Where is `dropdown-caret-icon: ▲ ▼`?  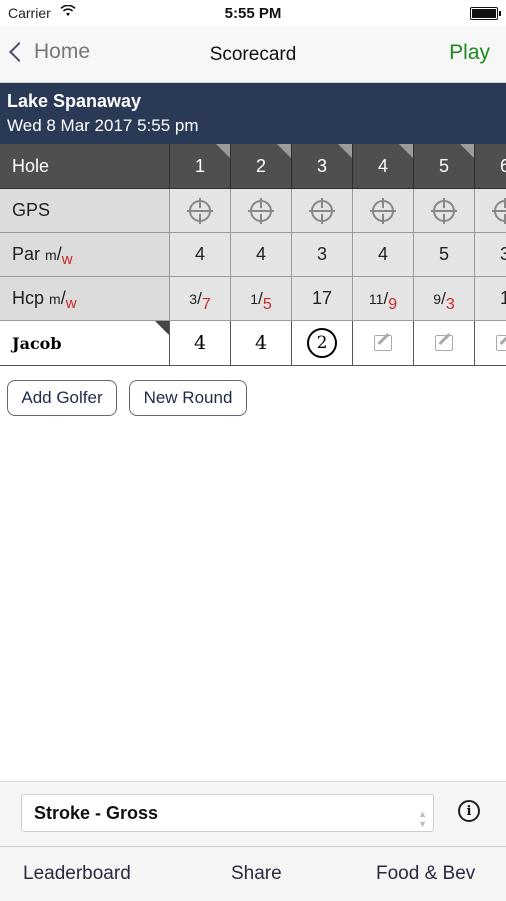 dropdown-caret-icon: ▲ ▼ is located at coordinates (422, 819).